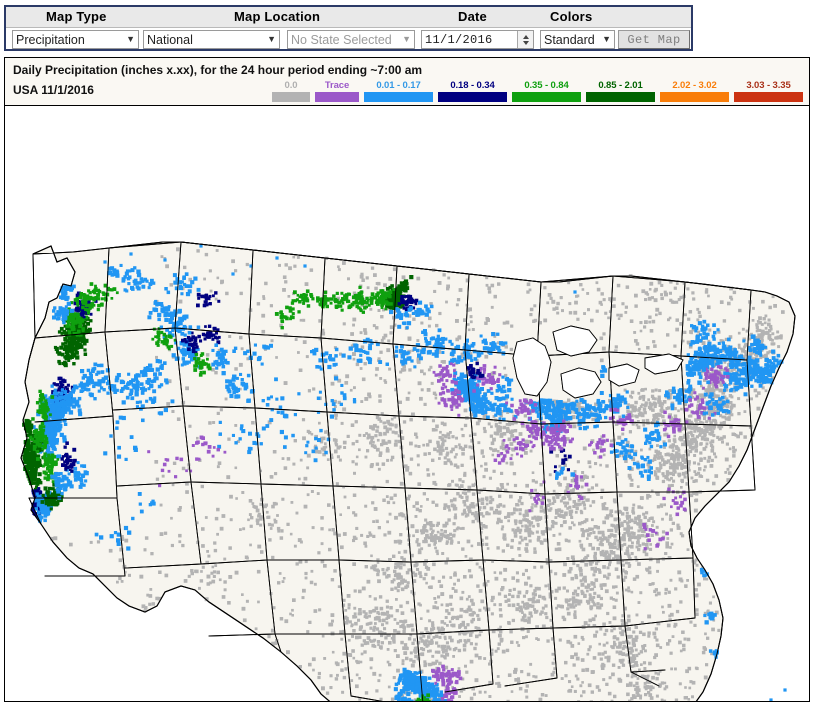 The width and height of the screenshot is (814, 713). Describe the element at coordinates (337, 85) in the screenshot. I see `legend-label: Trace` at that location.